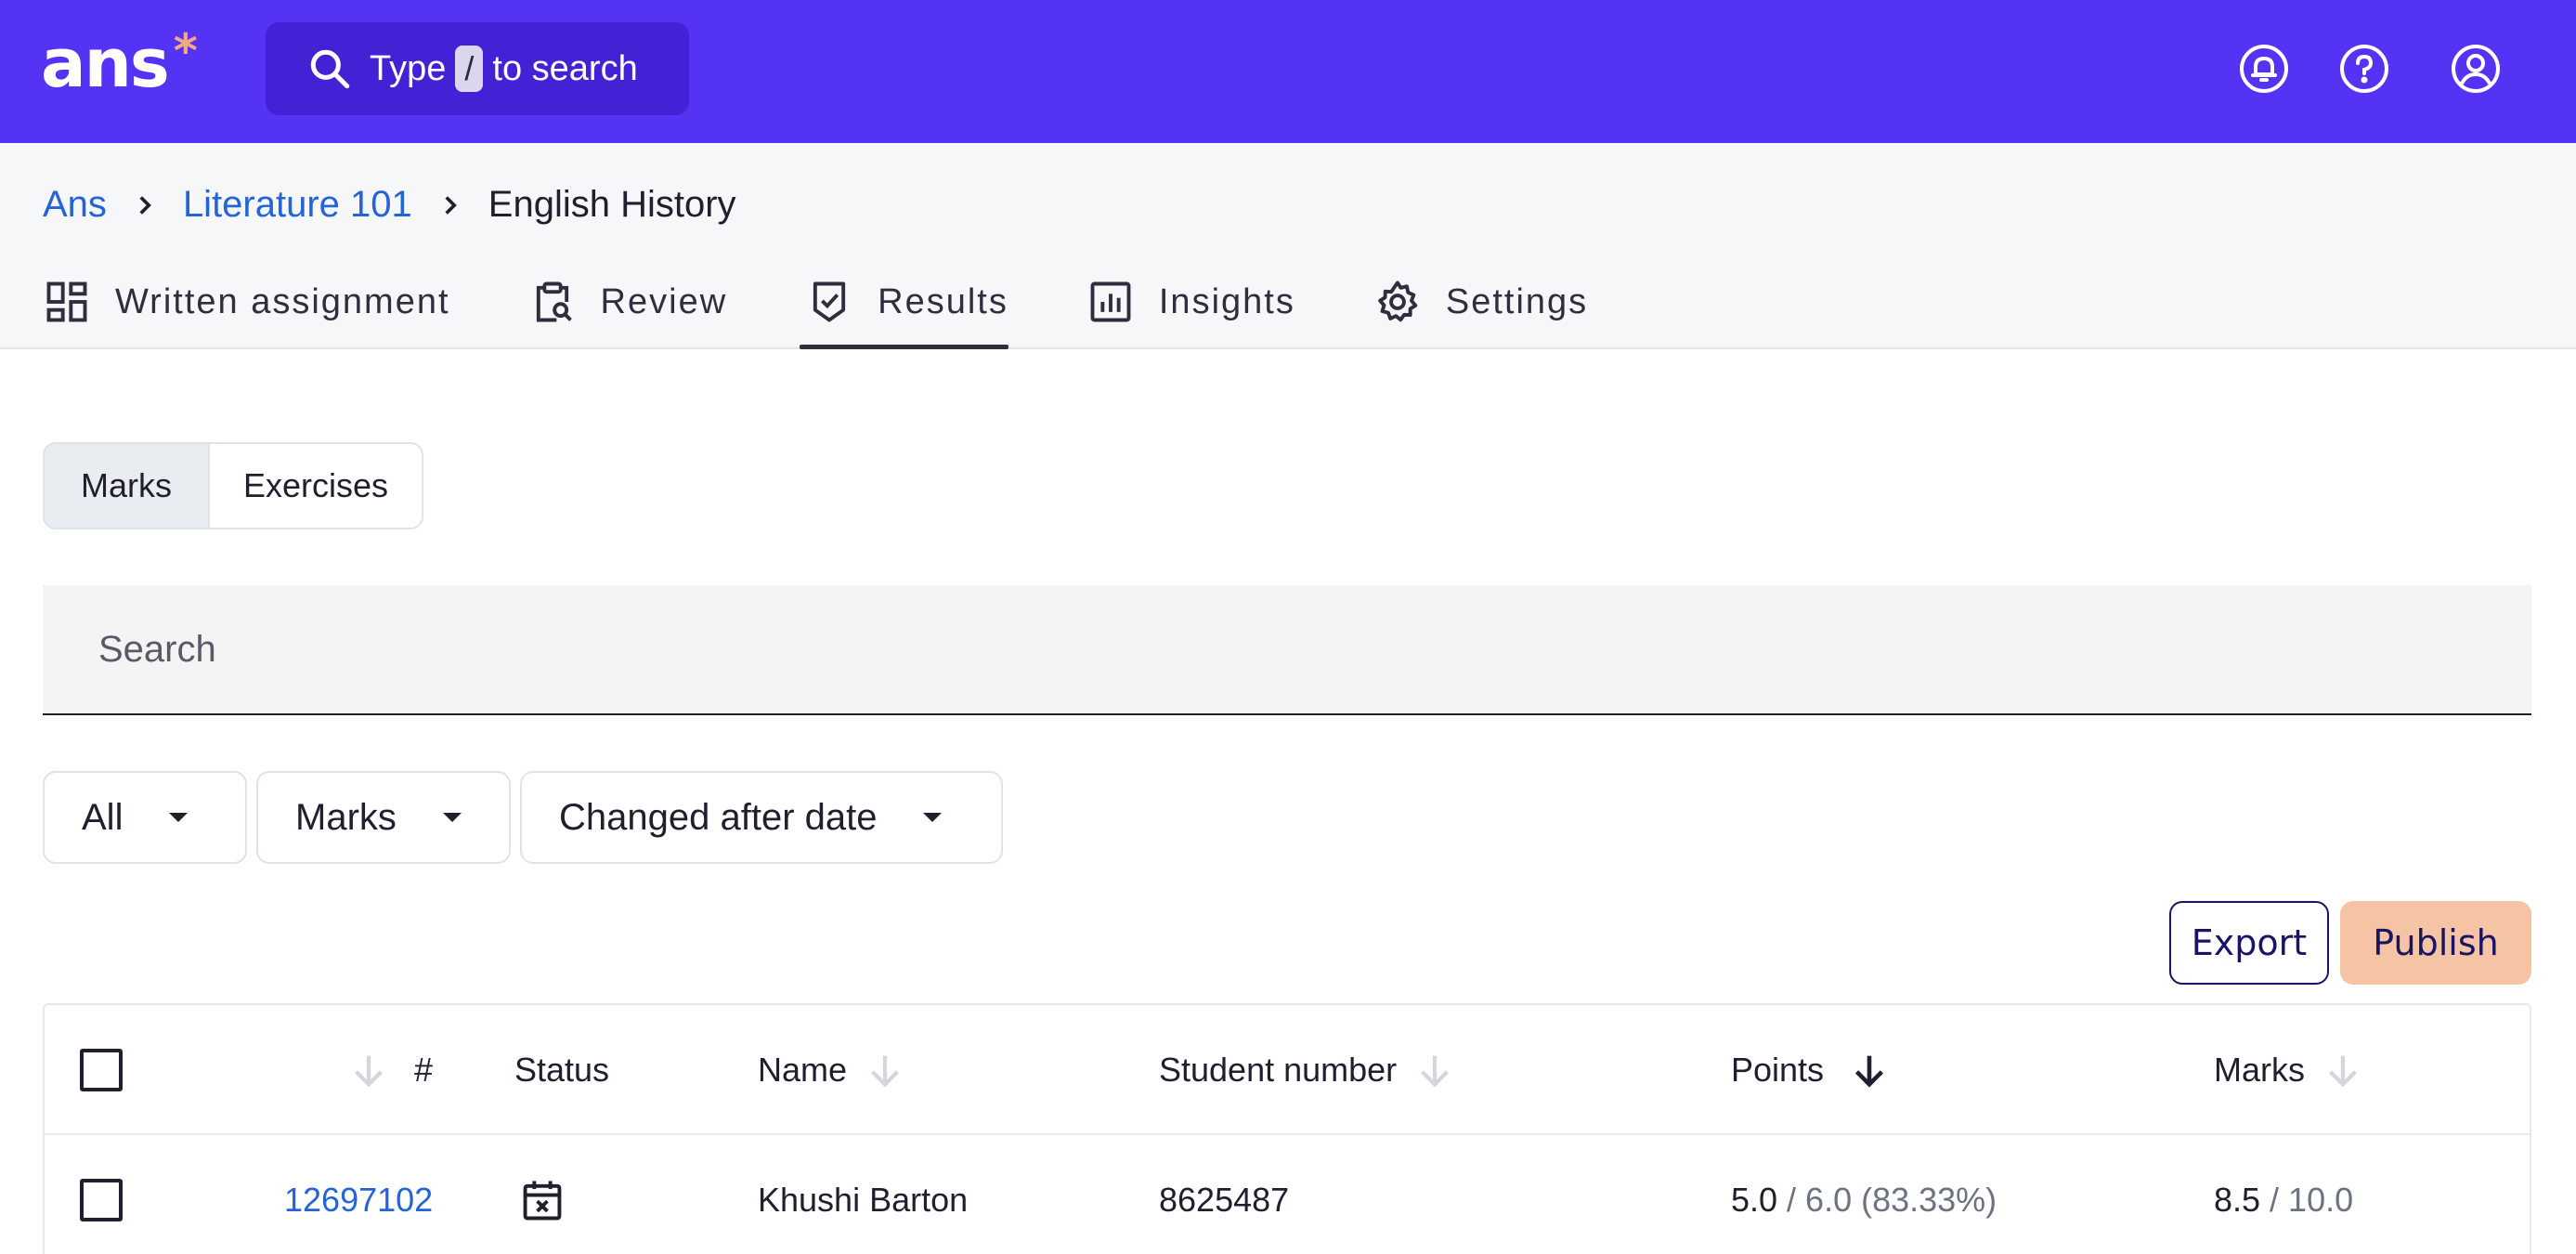  Describe the element at coordinates (664, 301) in the screenshot. I see `tab-label: Review` at that location.